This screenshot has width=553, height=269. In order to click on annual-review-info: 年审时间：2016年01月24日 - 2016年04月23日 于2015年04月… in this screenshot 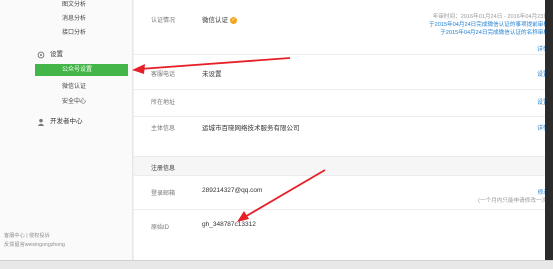, I will do `click(449, 25)`.